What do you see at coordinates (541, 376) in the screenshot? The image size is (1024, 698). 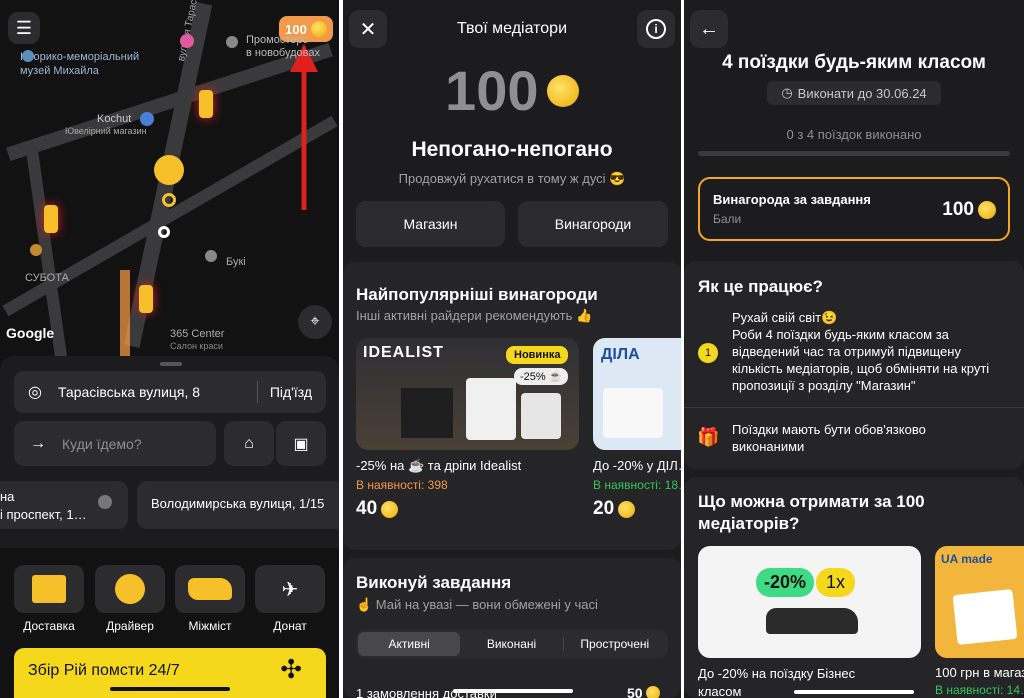 I see `discount-badge: -25% ☕` at bounding box center [541, 376].